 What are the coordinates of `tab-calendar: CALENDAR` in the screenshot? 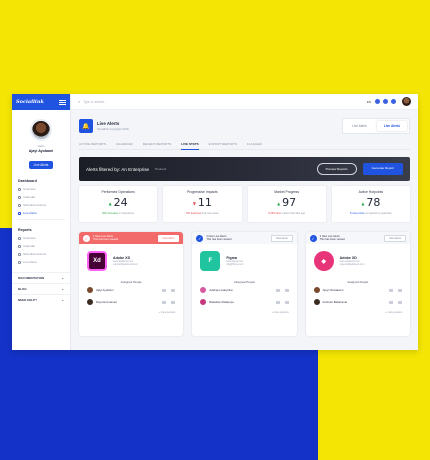 It's located at (124, 144).